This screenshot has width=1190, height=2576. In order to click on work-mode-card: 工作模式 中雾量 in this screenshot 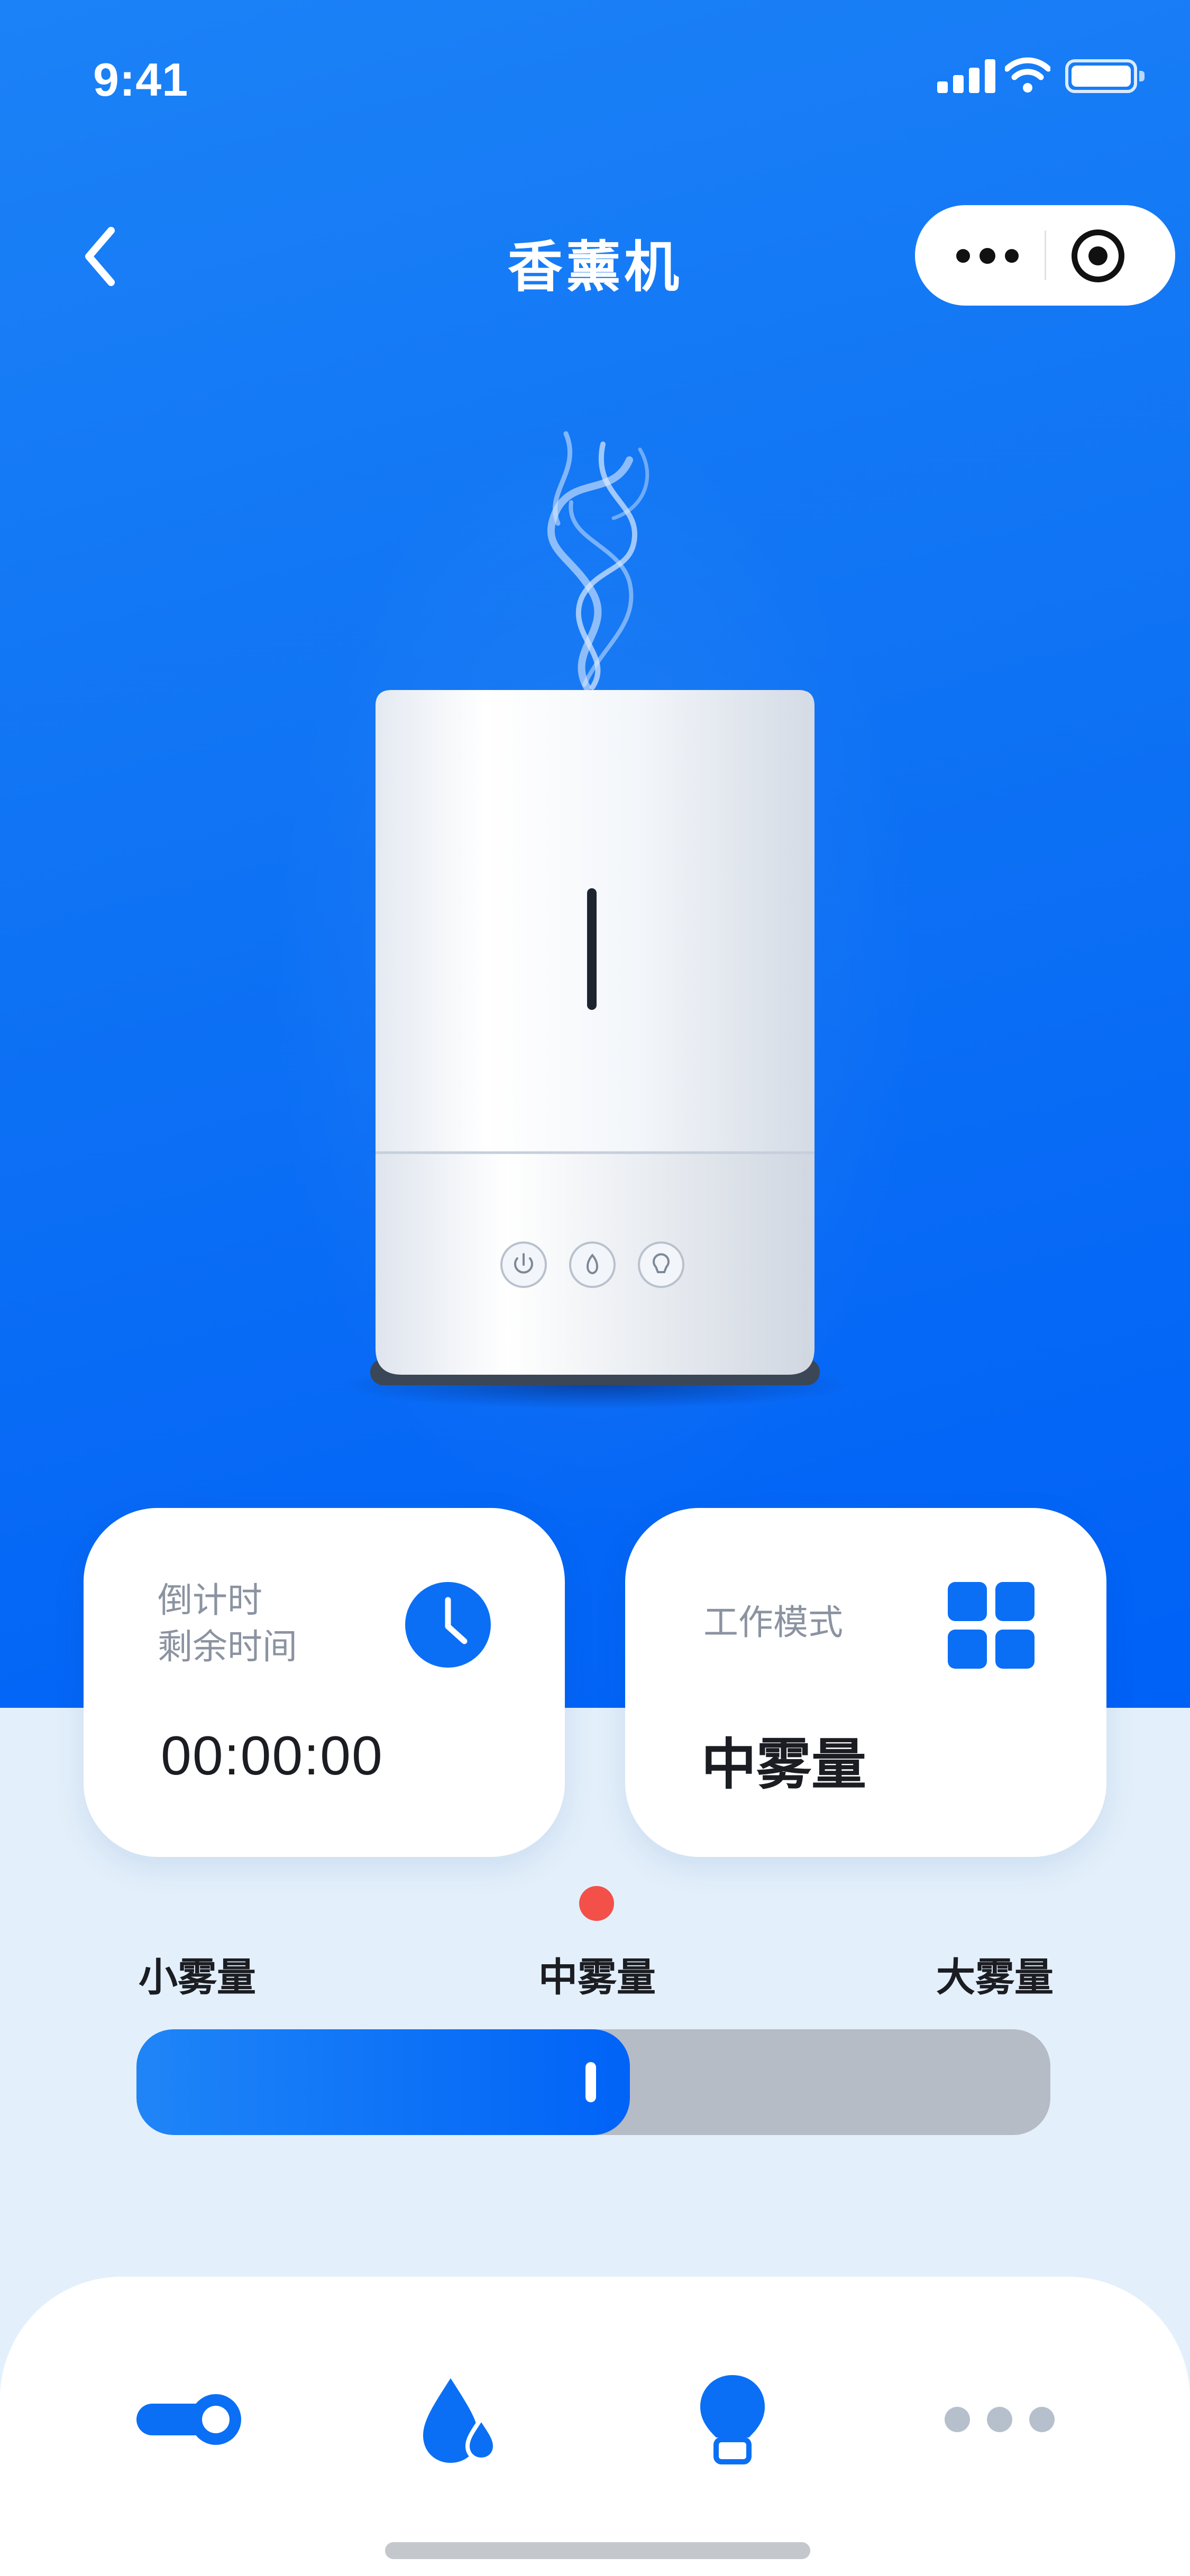, I will do `click(865, 1682)`.